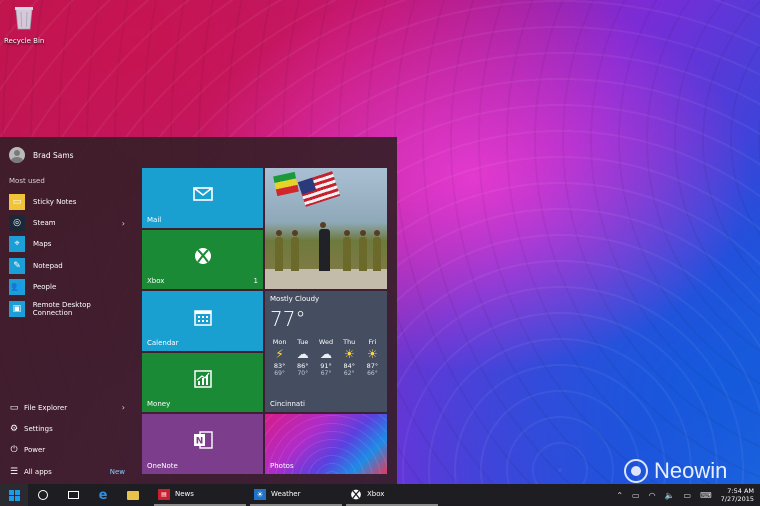 Image resolution: width=760 pixels, height=506 pixels. I want to click on recycle-bin-shortcut: Recycle Bin, so click(24, 24).